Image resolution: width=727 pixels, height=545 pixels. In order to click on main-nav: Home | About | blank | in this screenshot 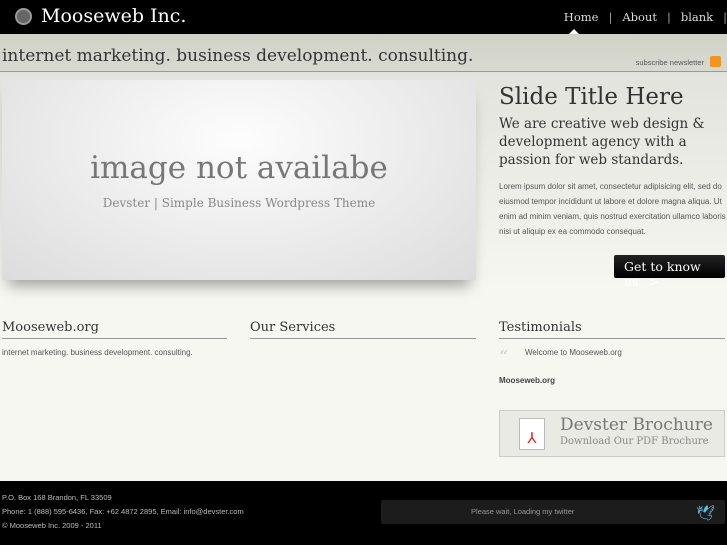, I will do `click(640, 17)`.